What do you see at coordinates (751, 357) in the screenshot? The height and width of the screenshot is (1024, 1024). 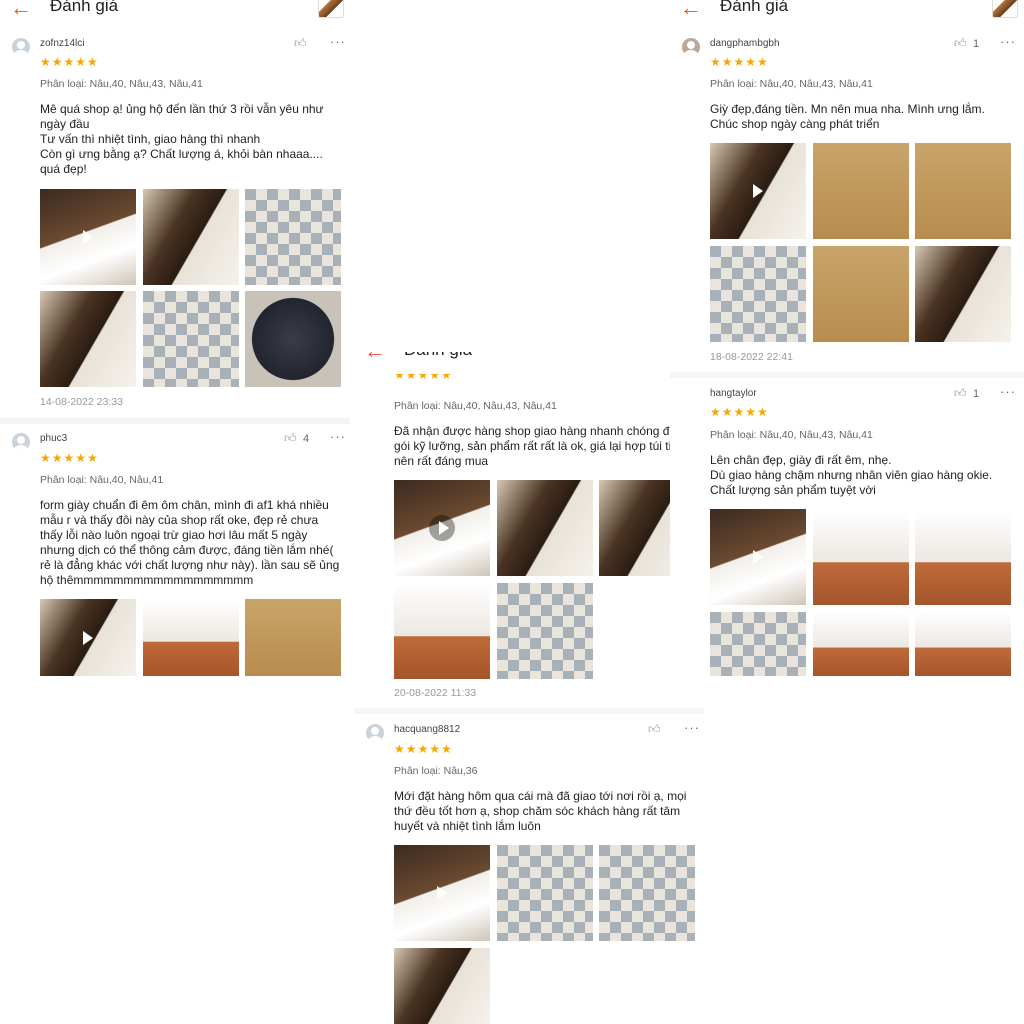 I see `review-date: 18-08-2022 22:41` at bounding box center [751, 357].